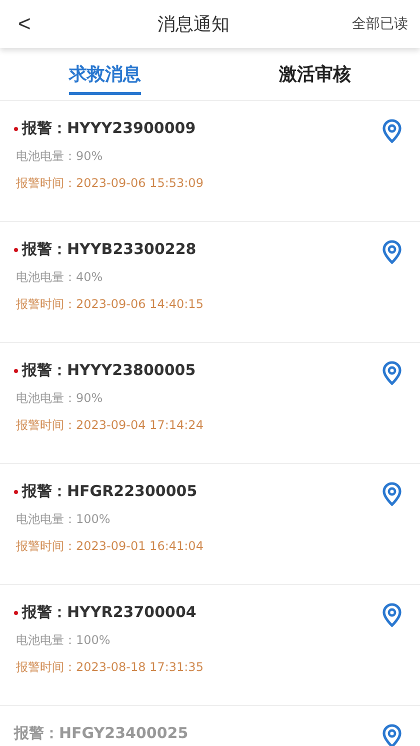 The height and width of the screenshot is (746, 420). I want to click on alert-title: 报警：HYYY23800005, so click(109, 370).